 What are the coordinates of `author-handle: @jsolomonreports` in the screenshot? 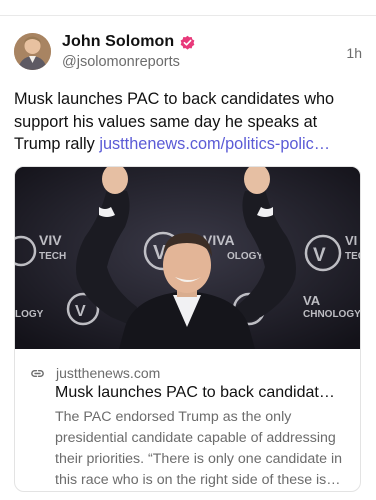 It's located at (121, 62).